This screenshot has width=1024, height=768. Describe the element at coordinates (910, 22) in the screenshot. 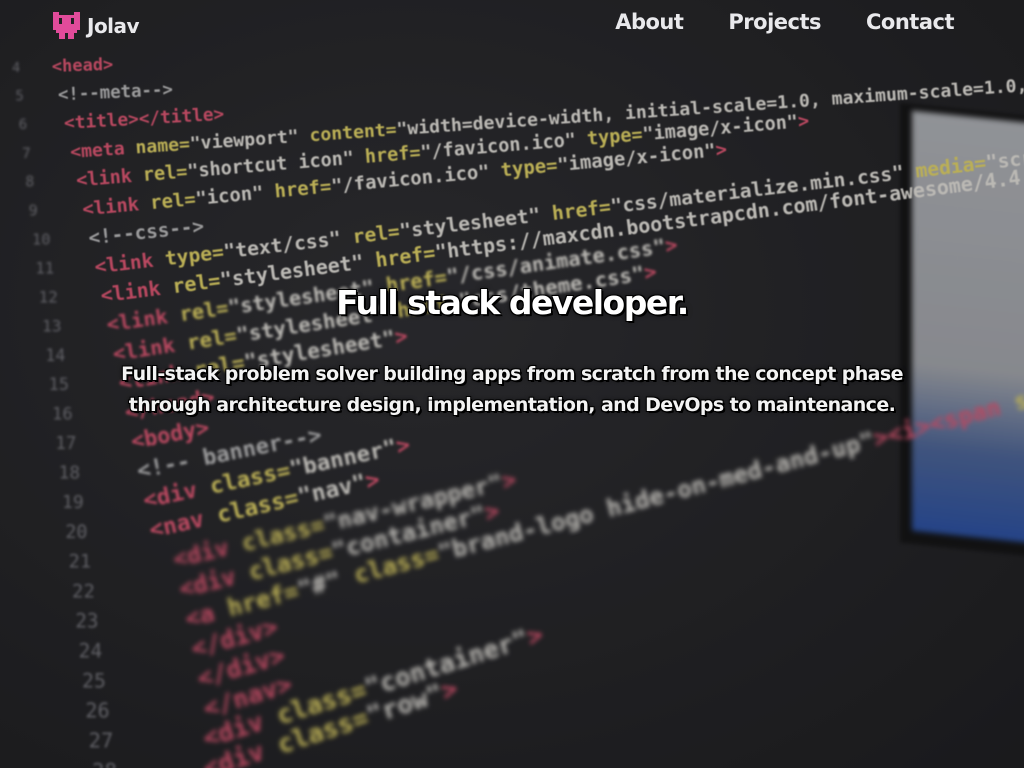

I see `nav-contact: Contact` at that location.